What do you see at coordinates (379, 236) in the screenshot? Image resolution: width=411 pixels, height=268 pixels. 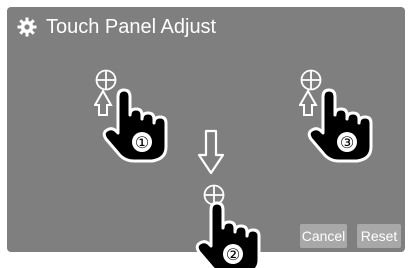 I see `reset-button: Reset` at bounding box center [379, 236].